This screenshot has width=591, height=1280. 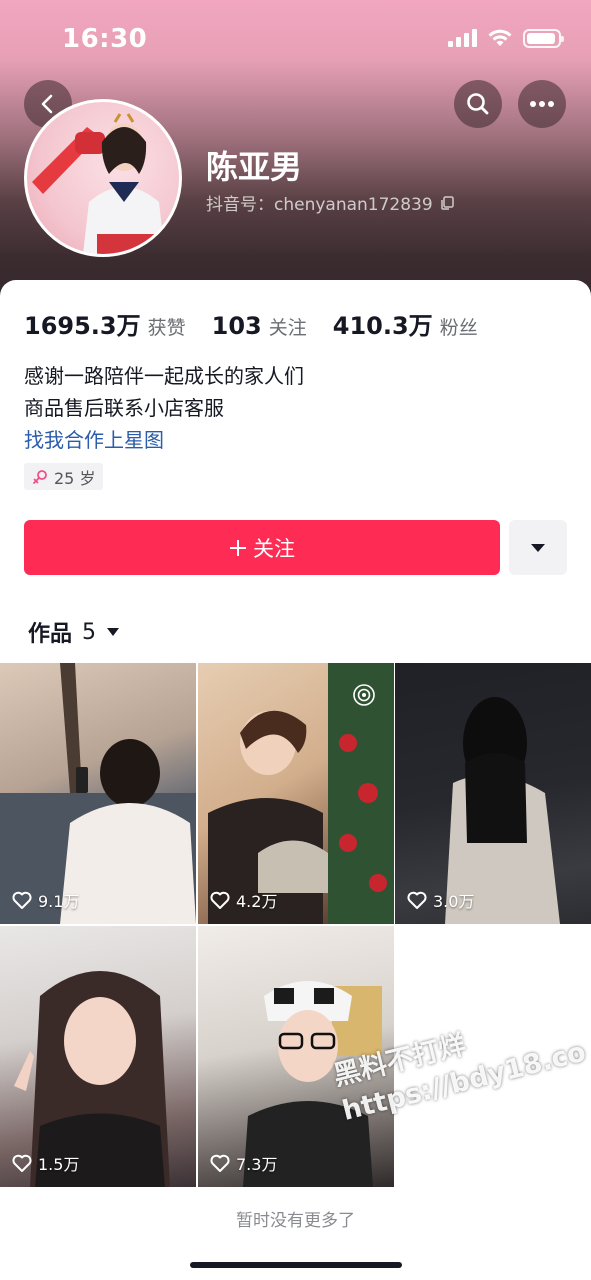 I want to click on like-count-text: 4.2万, so click(x=257, y=901).